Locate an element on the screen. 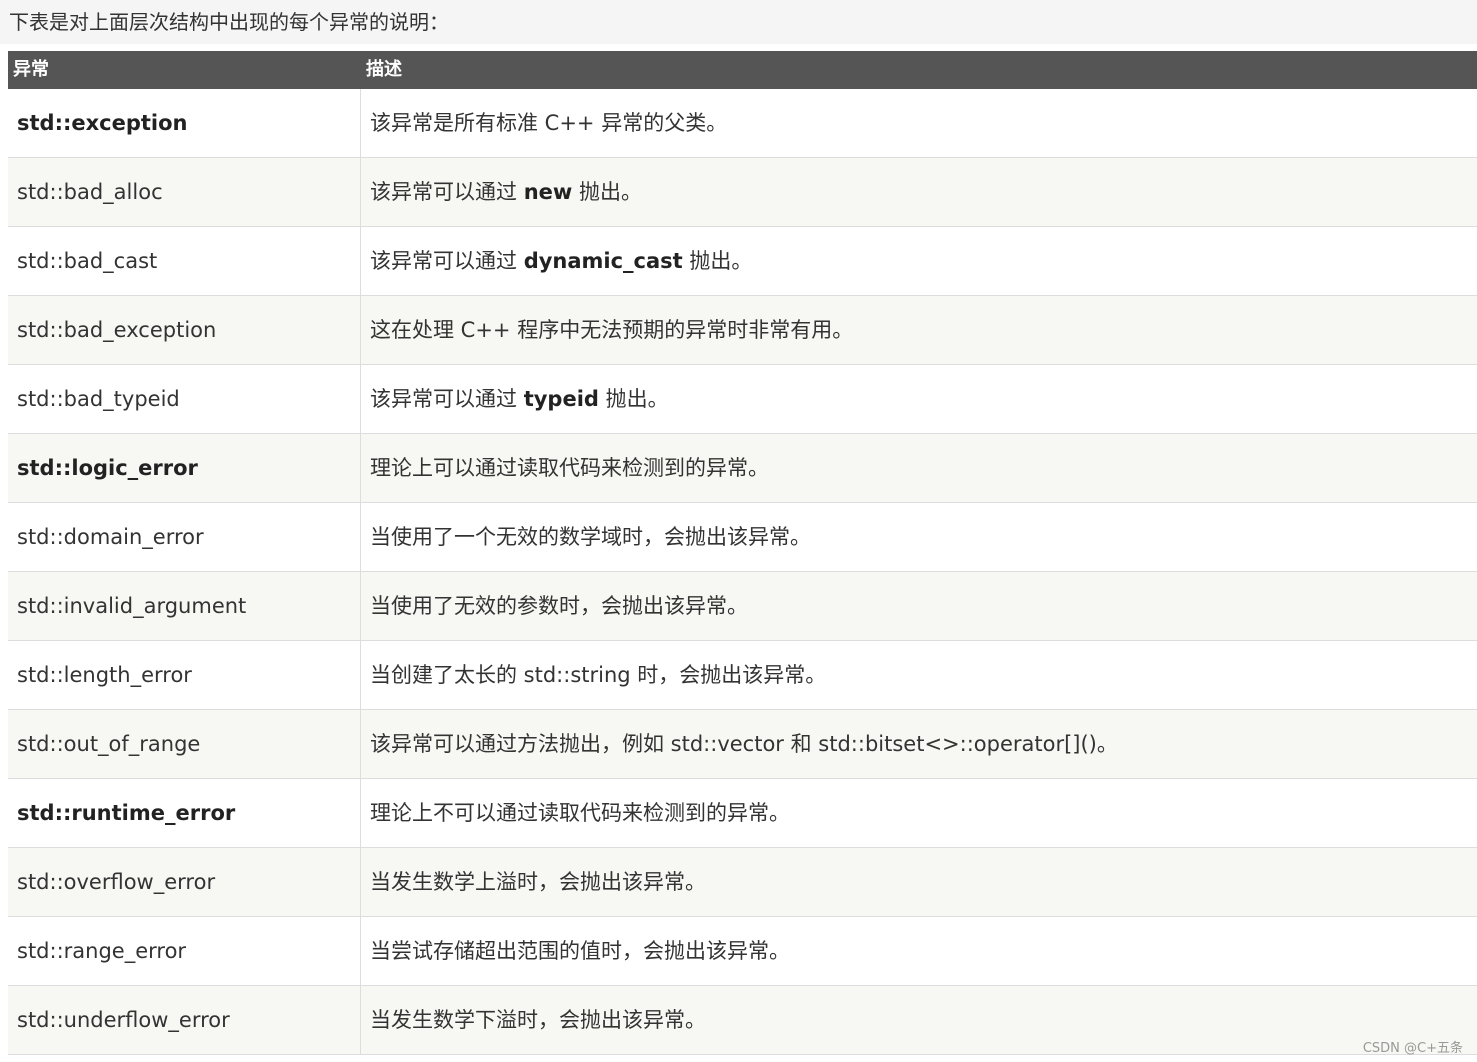 This screenshot has width=1477, height=1062. description-text: 当使用了一个无效的数学域时，会抛出该异常。 is located at coordinates (590, 537).